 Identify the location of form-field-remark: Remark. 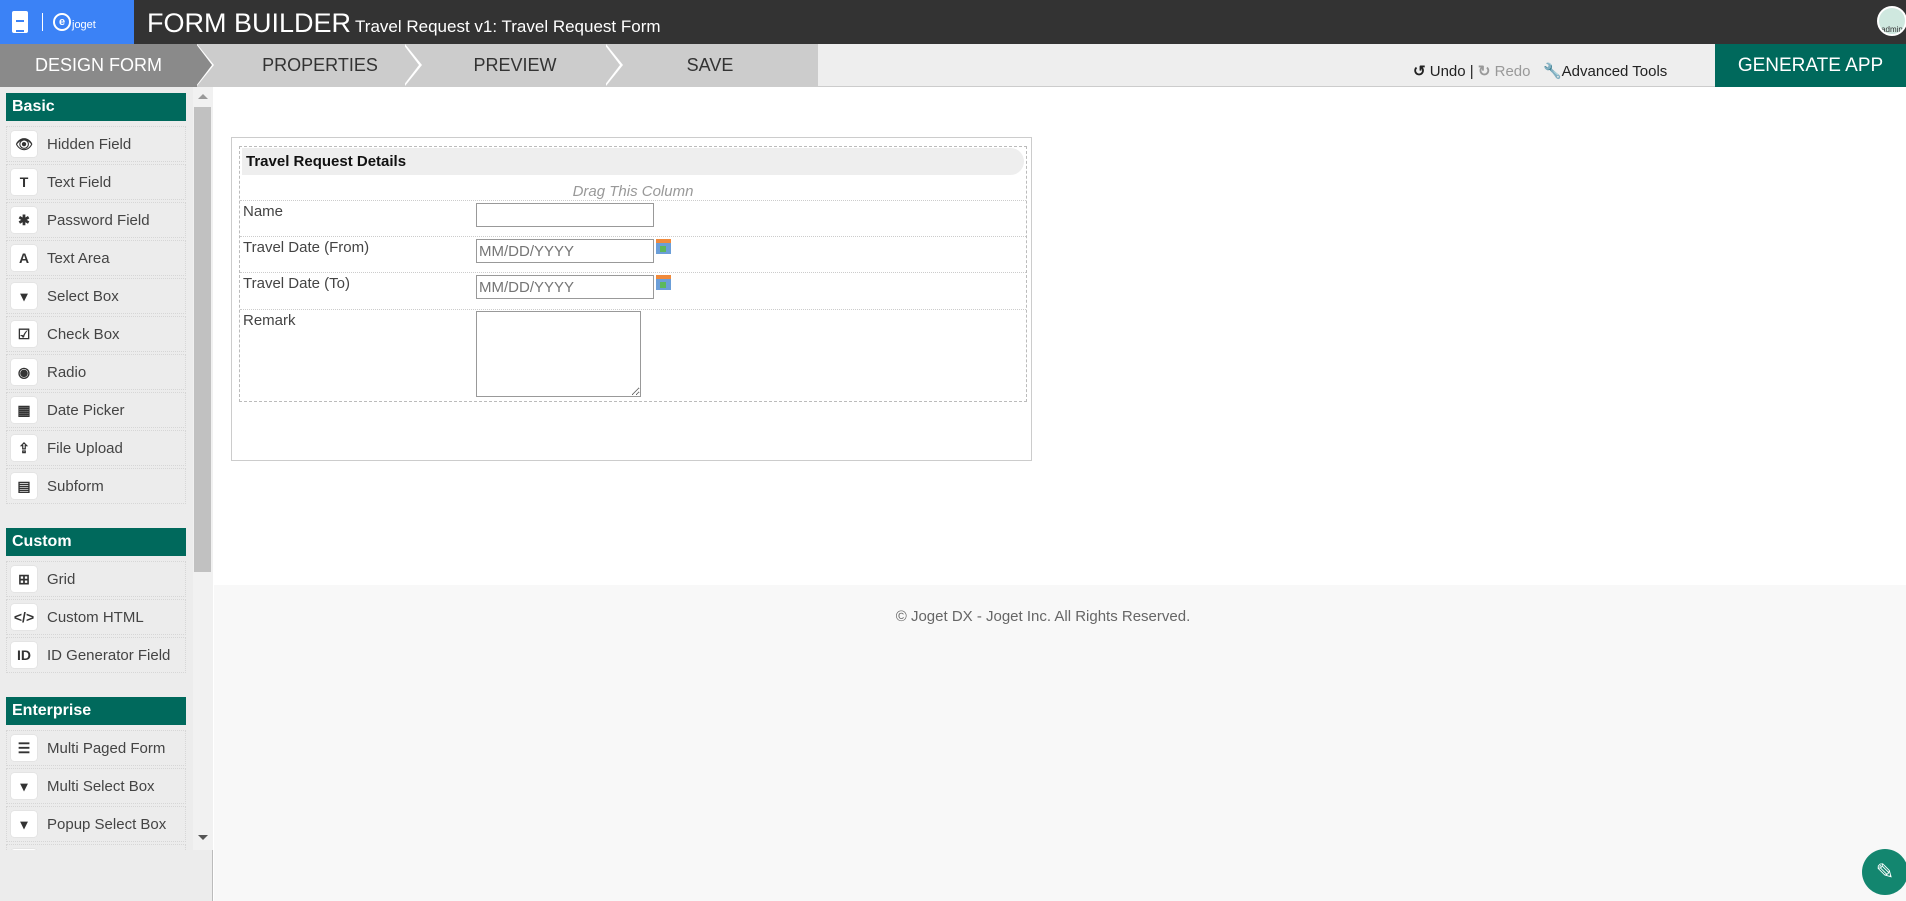
(633, 354).